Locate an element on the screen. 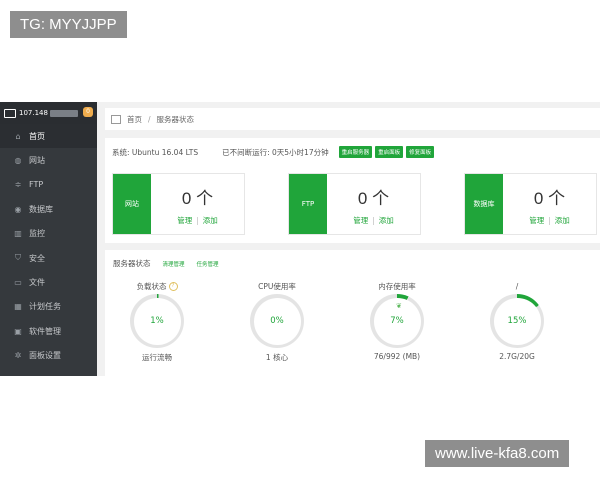 The width and height of the screenshot is (600, 480). gauge-ring: 7% ❦ is located at coordinates (397, 321).